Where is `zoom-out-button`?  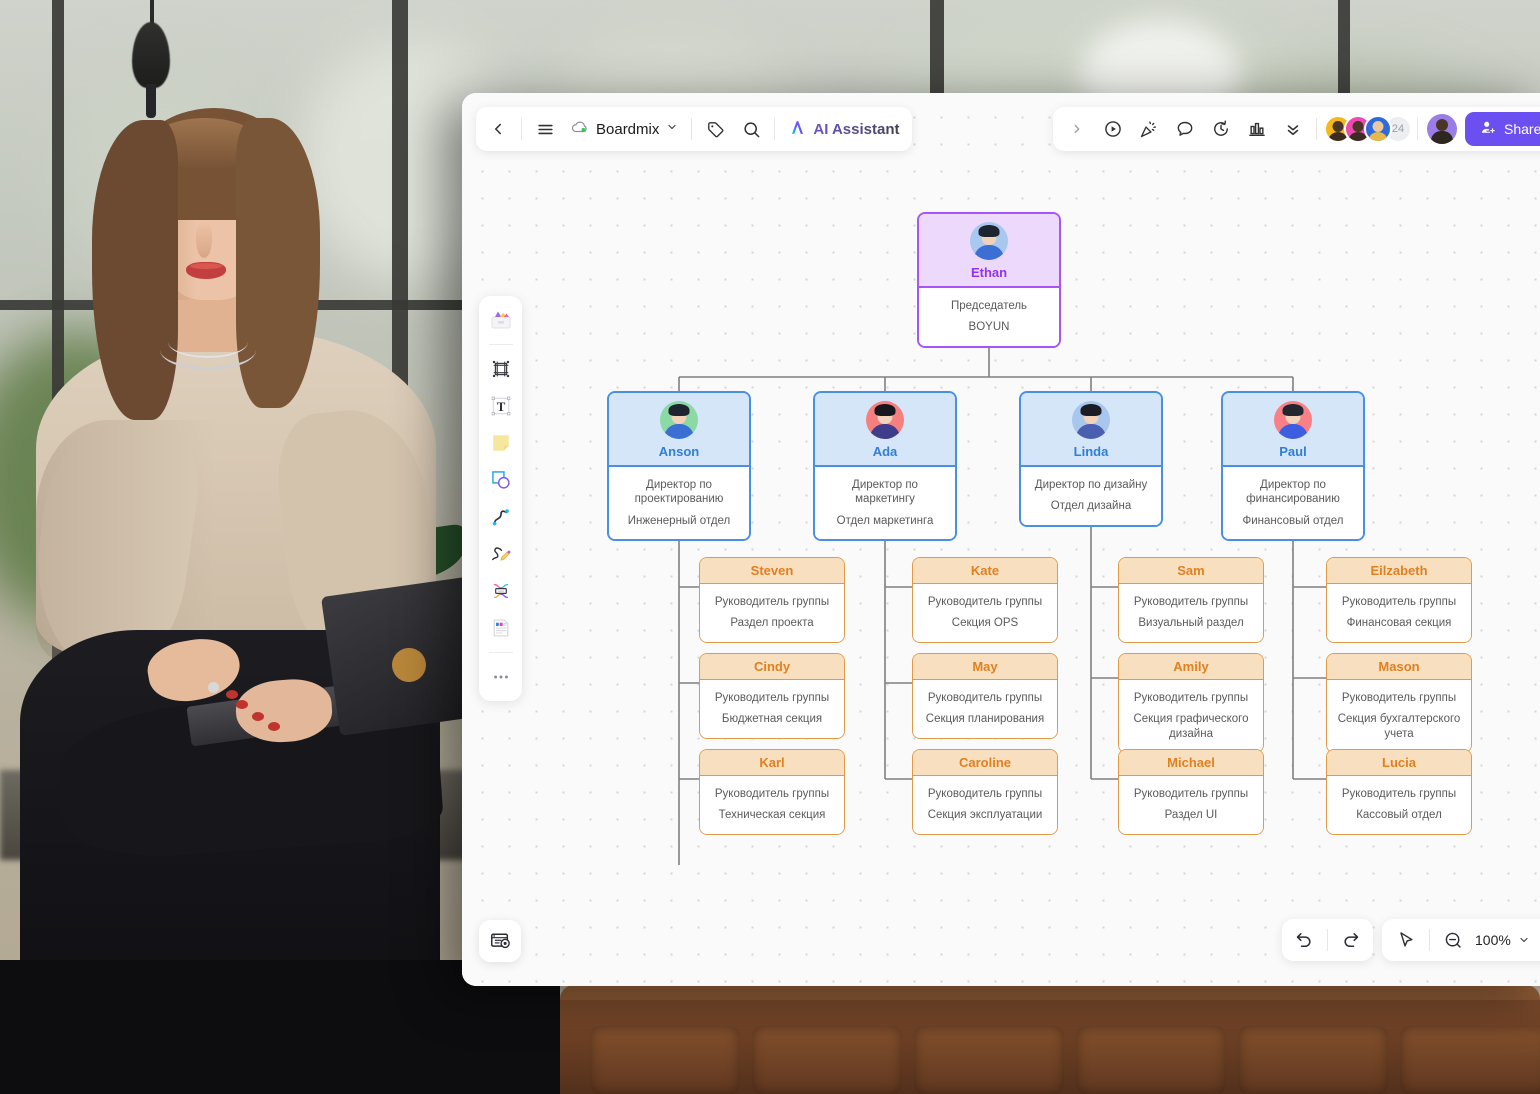 zoom-out-button is located at coordinates (1453, 940).